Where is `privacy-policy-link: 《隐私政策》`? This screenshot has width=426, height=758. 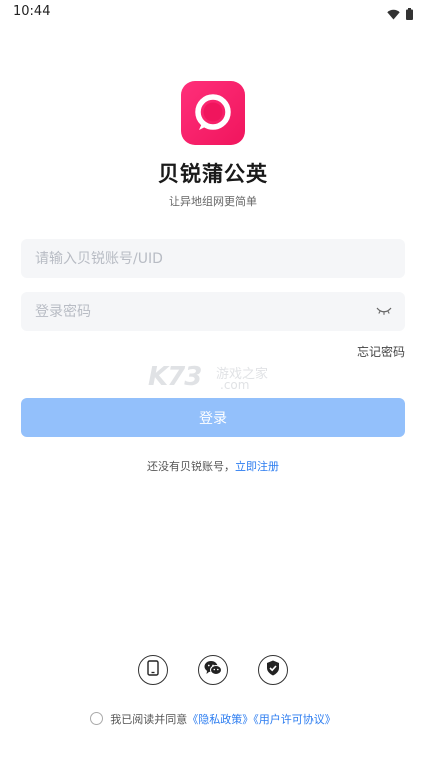 privacy-policy-link: 《隐私政策》 is located at coordinates (220, 719).